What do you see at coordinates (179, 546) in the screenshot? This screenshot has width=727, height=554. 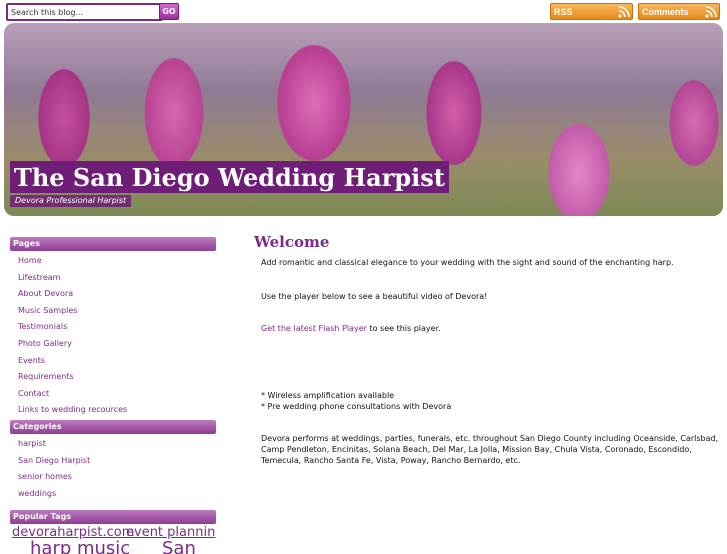 I see `tag-link: San` at bounding box center [179, 546].